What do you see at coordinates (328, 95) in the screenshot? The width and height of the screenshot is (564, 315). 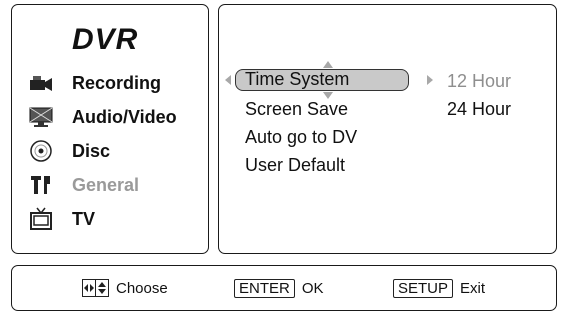 I see `scroll-down-arrow-icon` at bounding box center [328, 95].